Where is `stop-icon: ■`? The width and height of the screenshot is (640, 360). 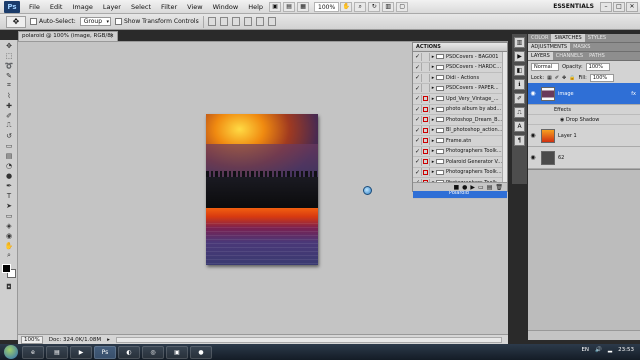 stop-icon: ■ is located at coordinates (456, 187).